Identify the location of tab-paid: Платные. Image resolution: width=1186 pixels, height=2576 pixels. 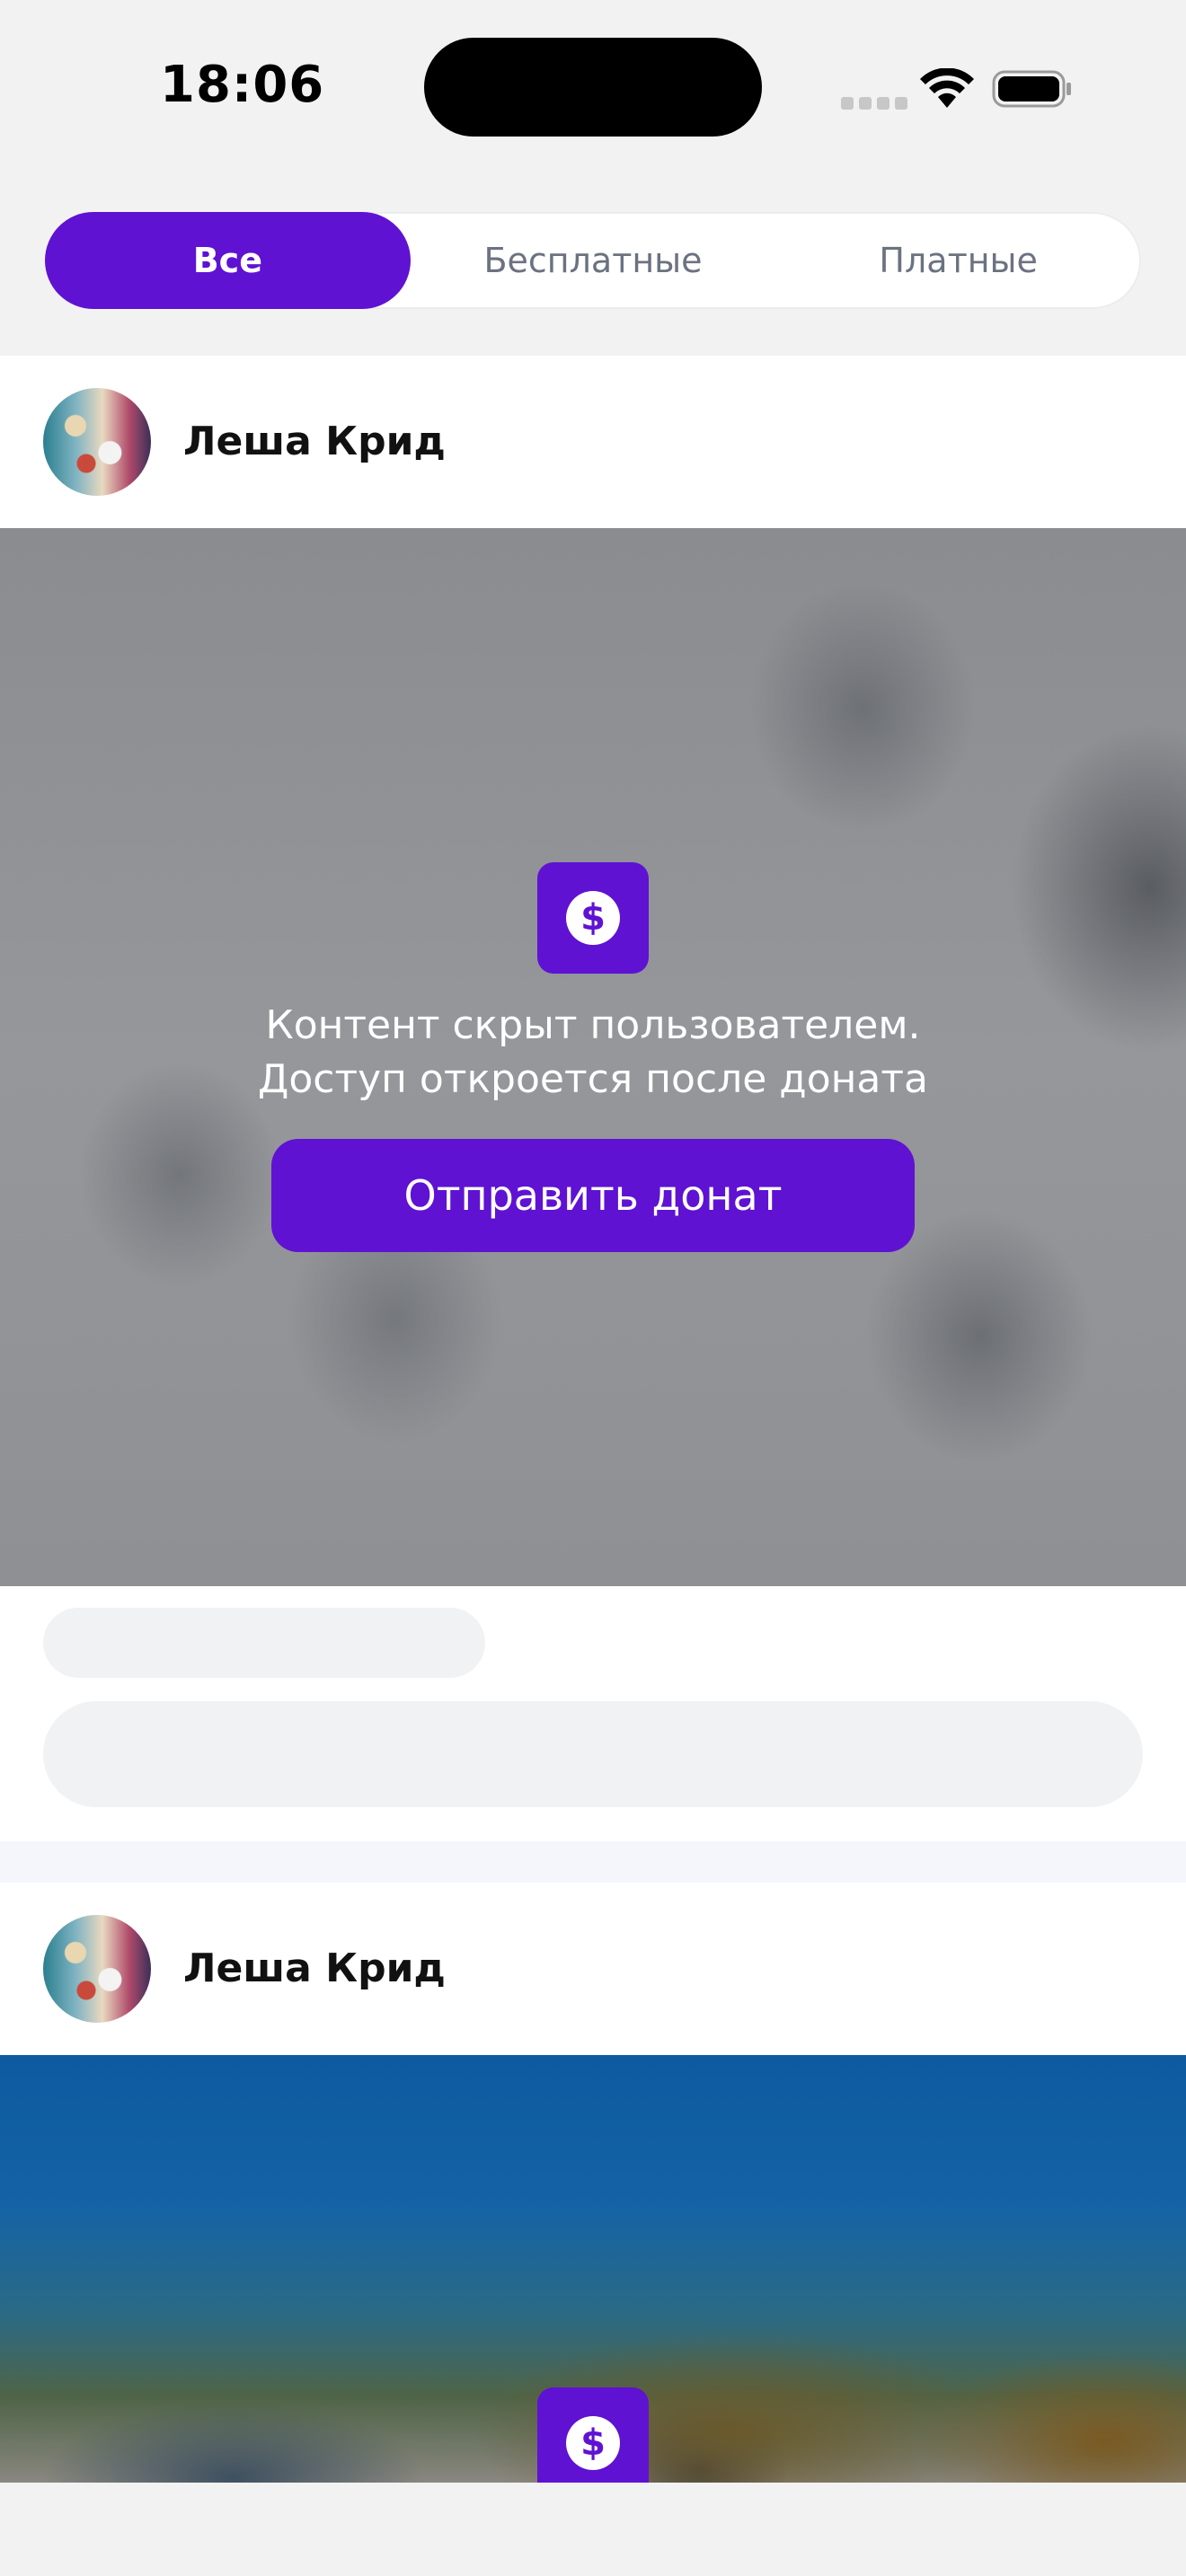
(958, 260).